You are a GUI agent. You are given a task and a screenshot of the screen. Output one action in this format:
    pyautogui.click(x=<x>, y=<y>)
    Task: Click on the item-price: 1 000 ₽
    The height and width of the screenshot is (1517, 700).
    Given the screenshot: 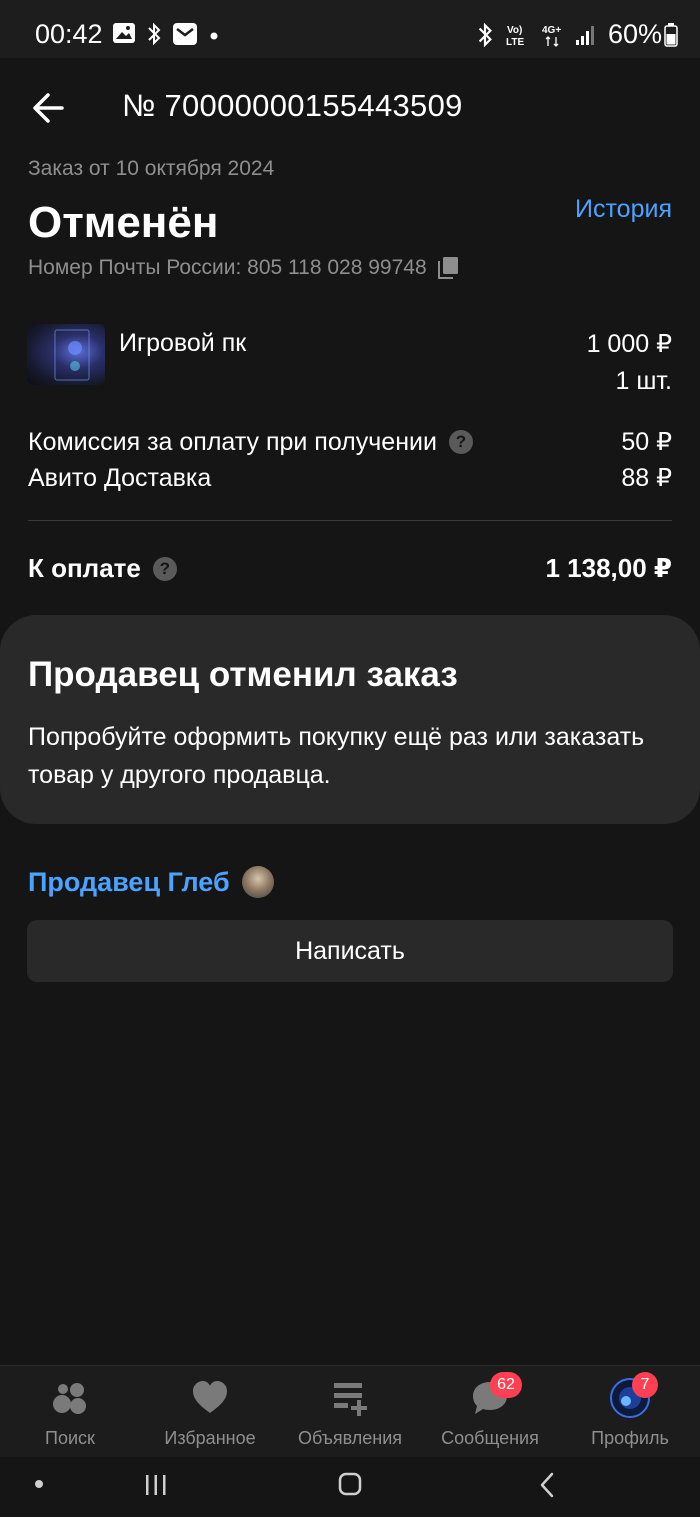 What is the action you would take?
    pyautogui.click(x=629, y=344)
    